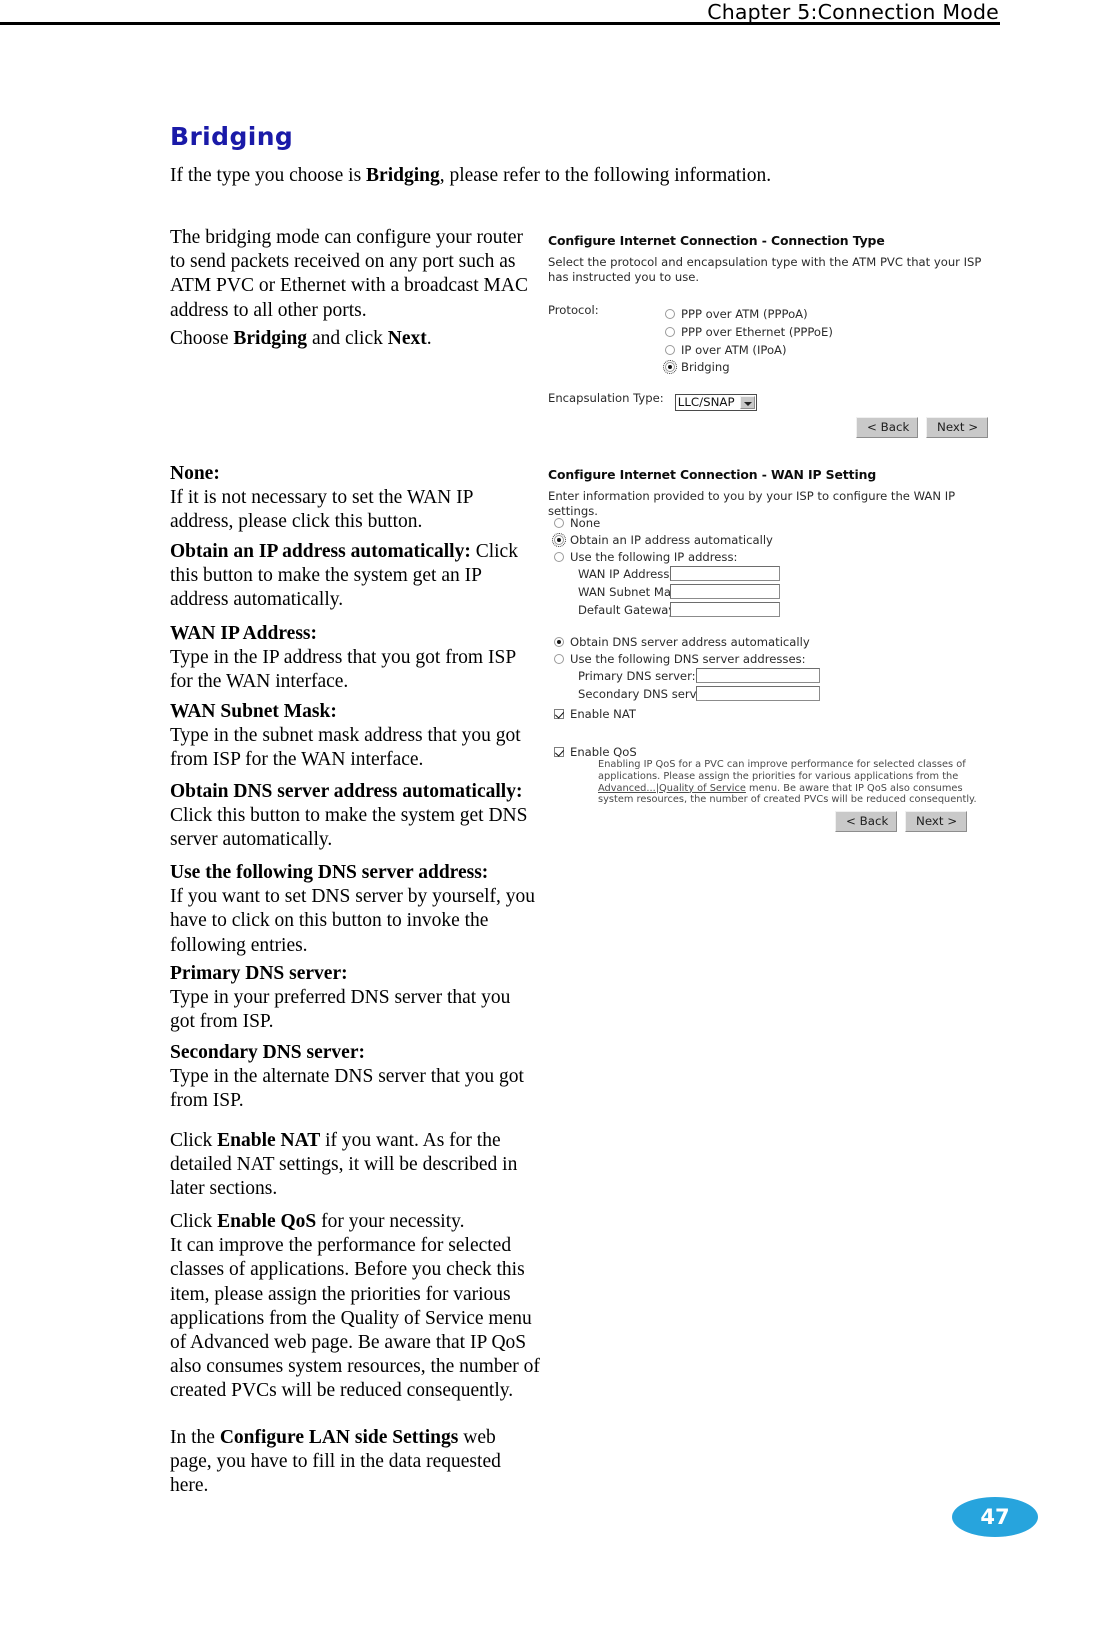  What do you see at coordinates (347, 338) in the screenshot?
I see `choose-middle: and click` at bounding box center [347, 338].